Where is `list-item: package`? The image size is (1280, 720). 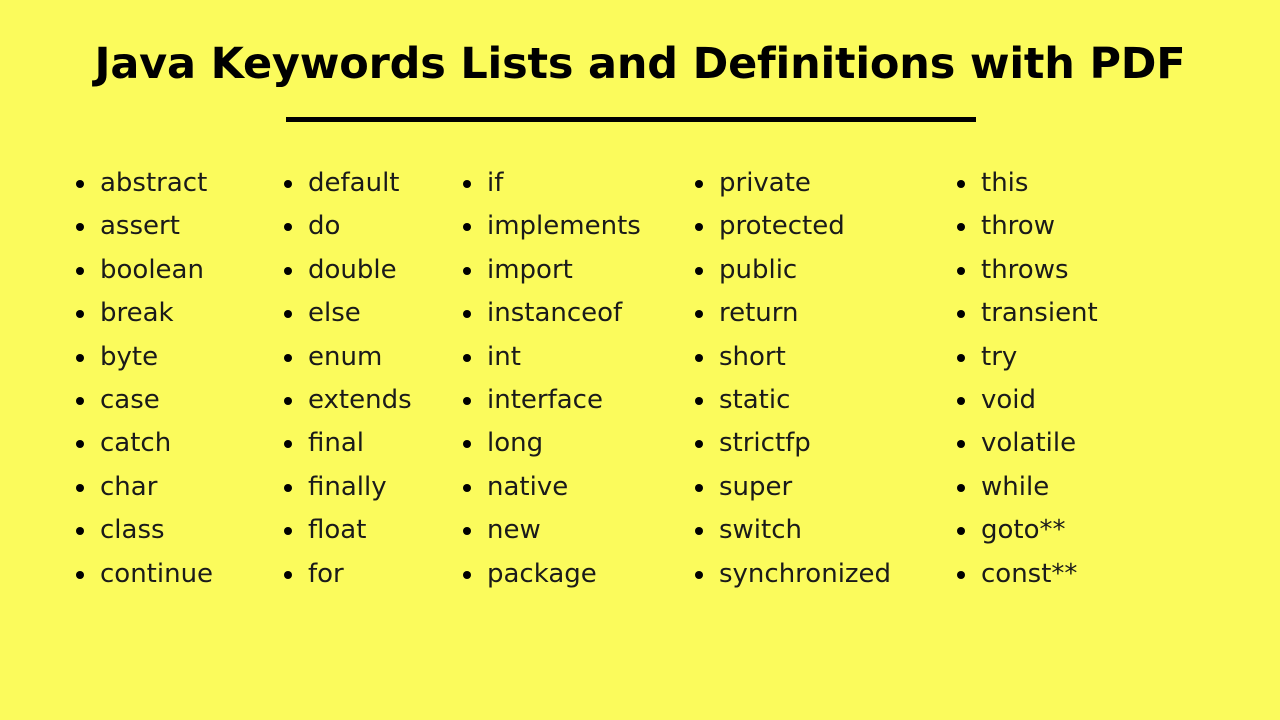 list-item: package is located at coordinates (561, 574).